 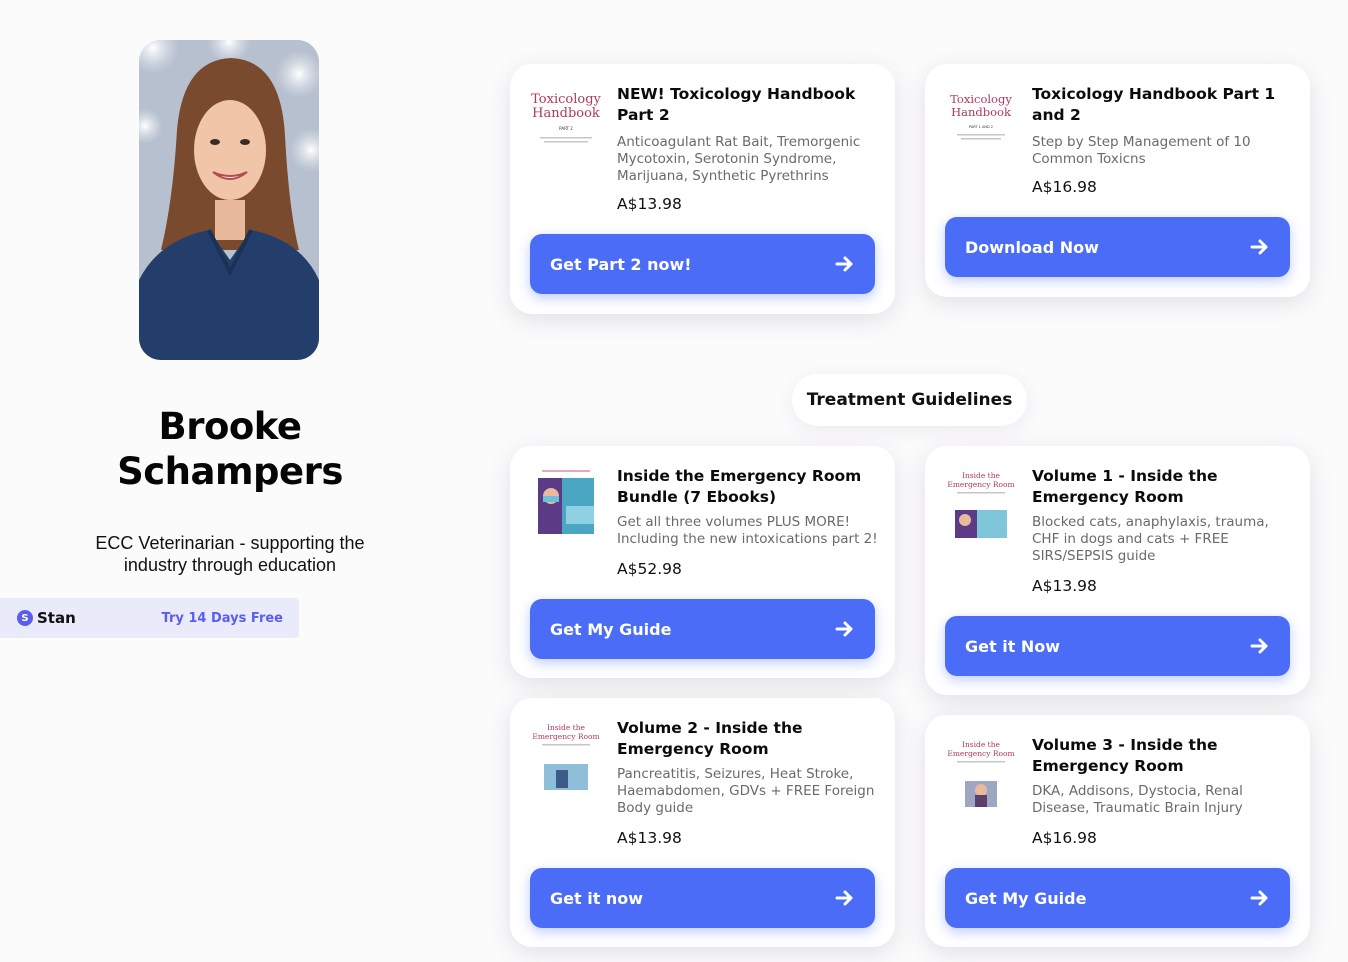 What do you see at coordinates (1117, 646) in the screenshot?
I see `get-it-now-volume1-button: Get it Now` at bounding box center [1117, 646].